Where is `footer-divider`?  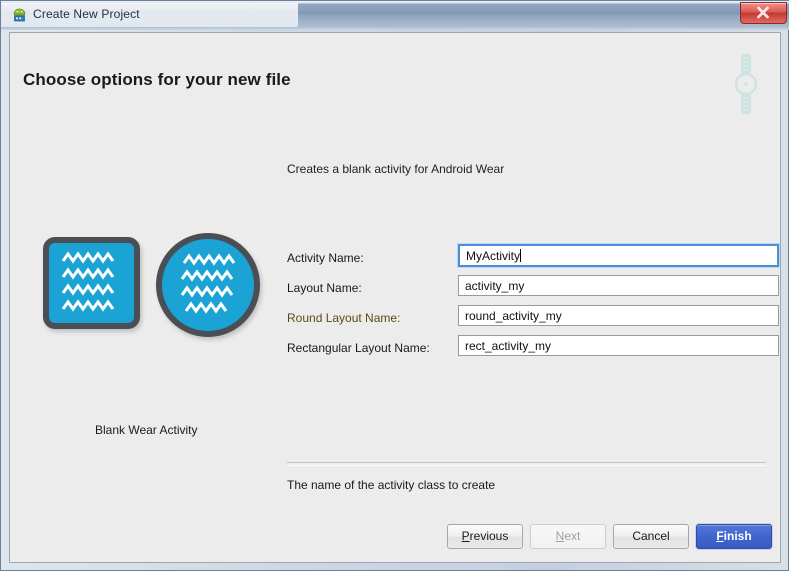 footer-divider is located at coordinates (526, 464).